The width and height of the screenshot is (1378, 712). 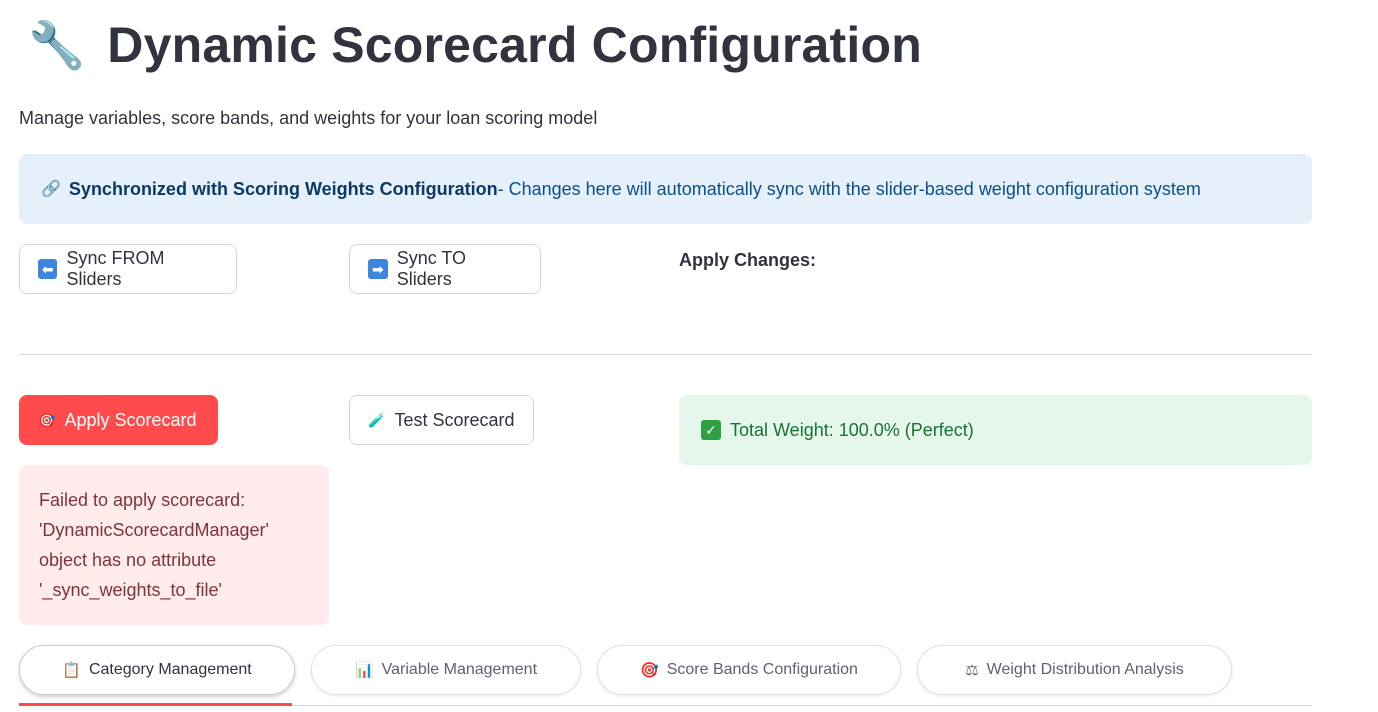 What do you see at coordinates (995, 430) in the screenshot?
I see `total-weight-status: ✓ Total Weight: 100.0% (Perfect)` at bounding box center [995, 430].